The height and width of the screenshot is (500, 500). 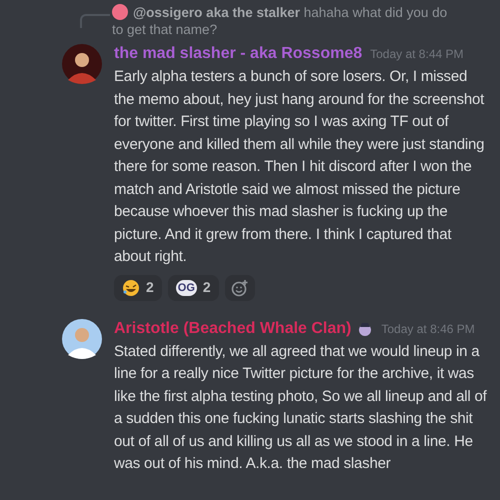 I want to click on author-name: Aristotle (Beached Whale Clan), so click(x=233, y=328).